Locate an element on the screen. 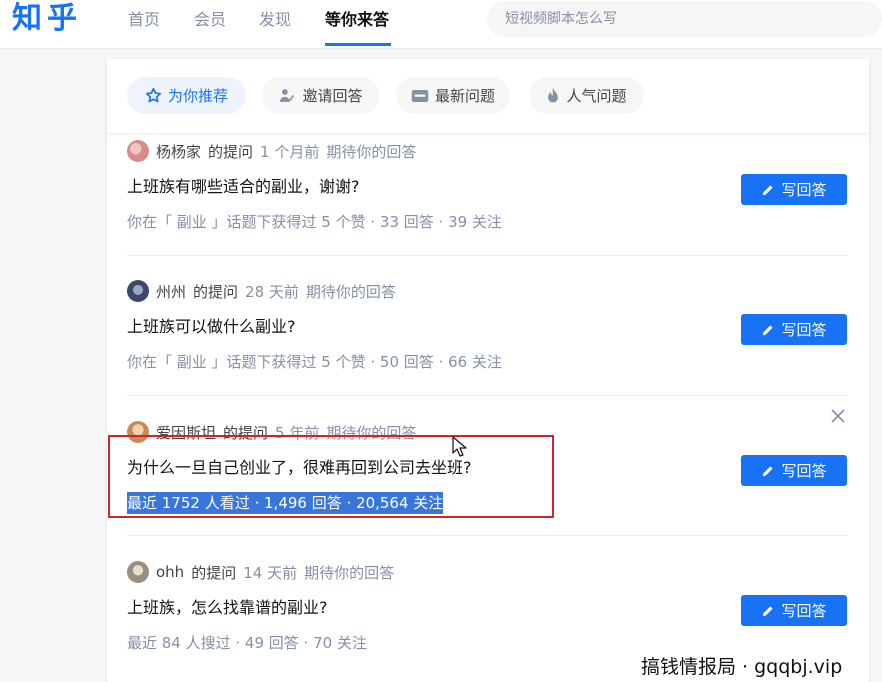 This screenshot has height=682, width=882. tab-label: 邀请回答 is located at coordinates (332, 96).